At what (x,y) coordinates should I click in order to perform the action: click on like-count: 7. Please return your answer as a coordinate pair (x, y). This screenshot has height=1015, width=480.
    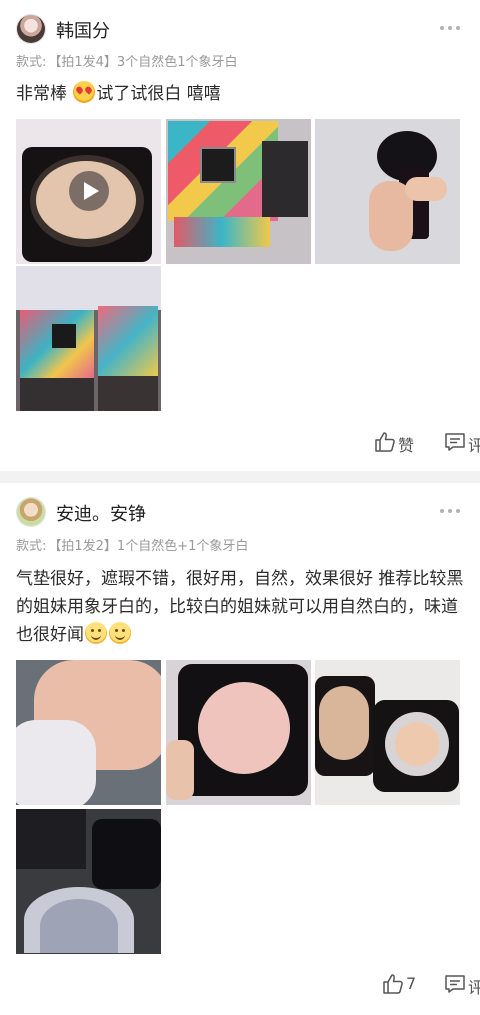
    Looking at the image, I should click on (411, 983).